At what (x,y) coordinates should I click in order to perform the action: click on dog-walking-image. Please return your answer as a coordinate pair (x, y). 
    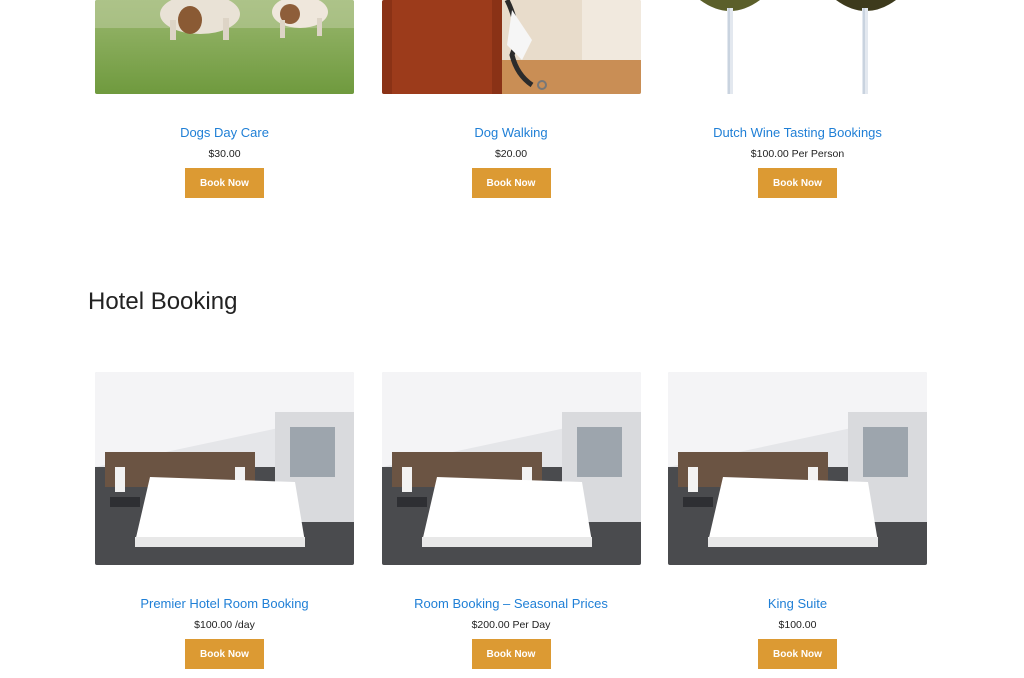
    Looking at the image, I should click on (511, 47).